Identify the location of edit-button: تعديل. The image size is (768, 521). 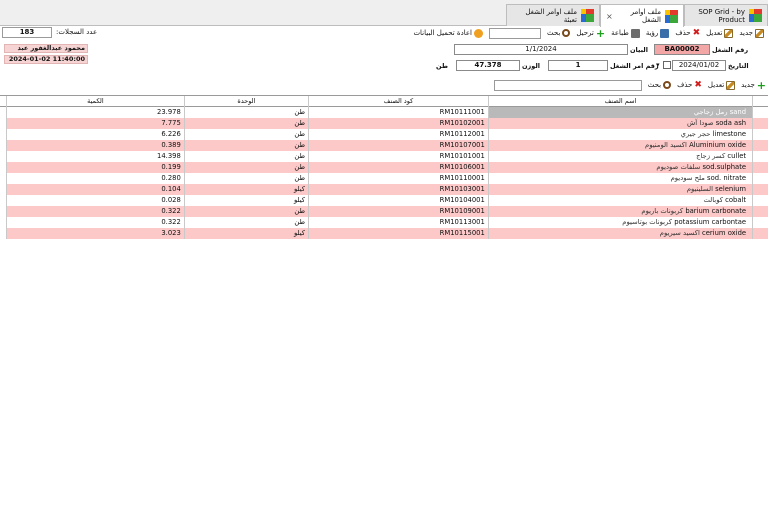
(720, 33).